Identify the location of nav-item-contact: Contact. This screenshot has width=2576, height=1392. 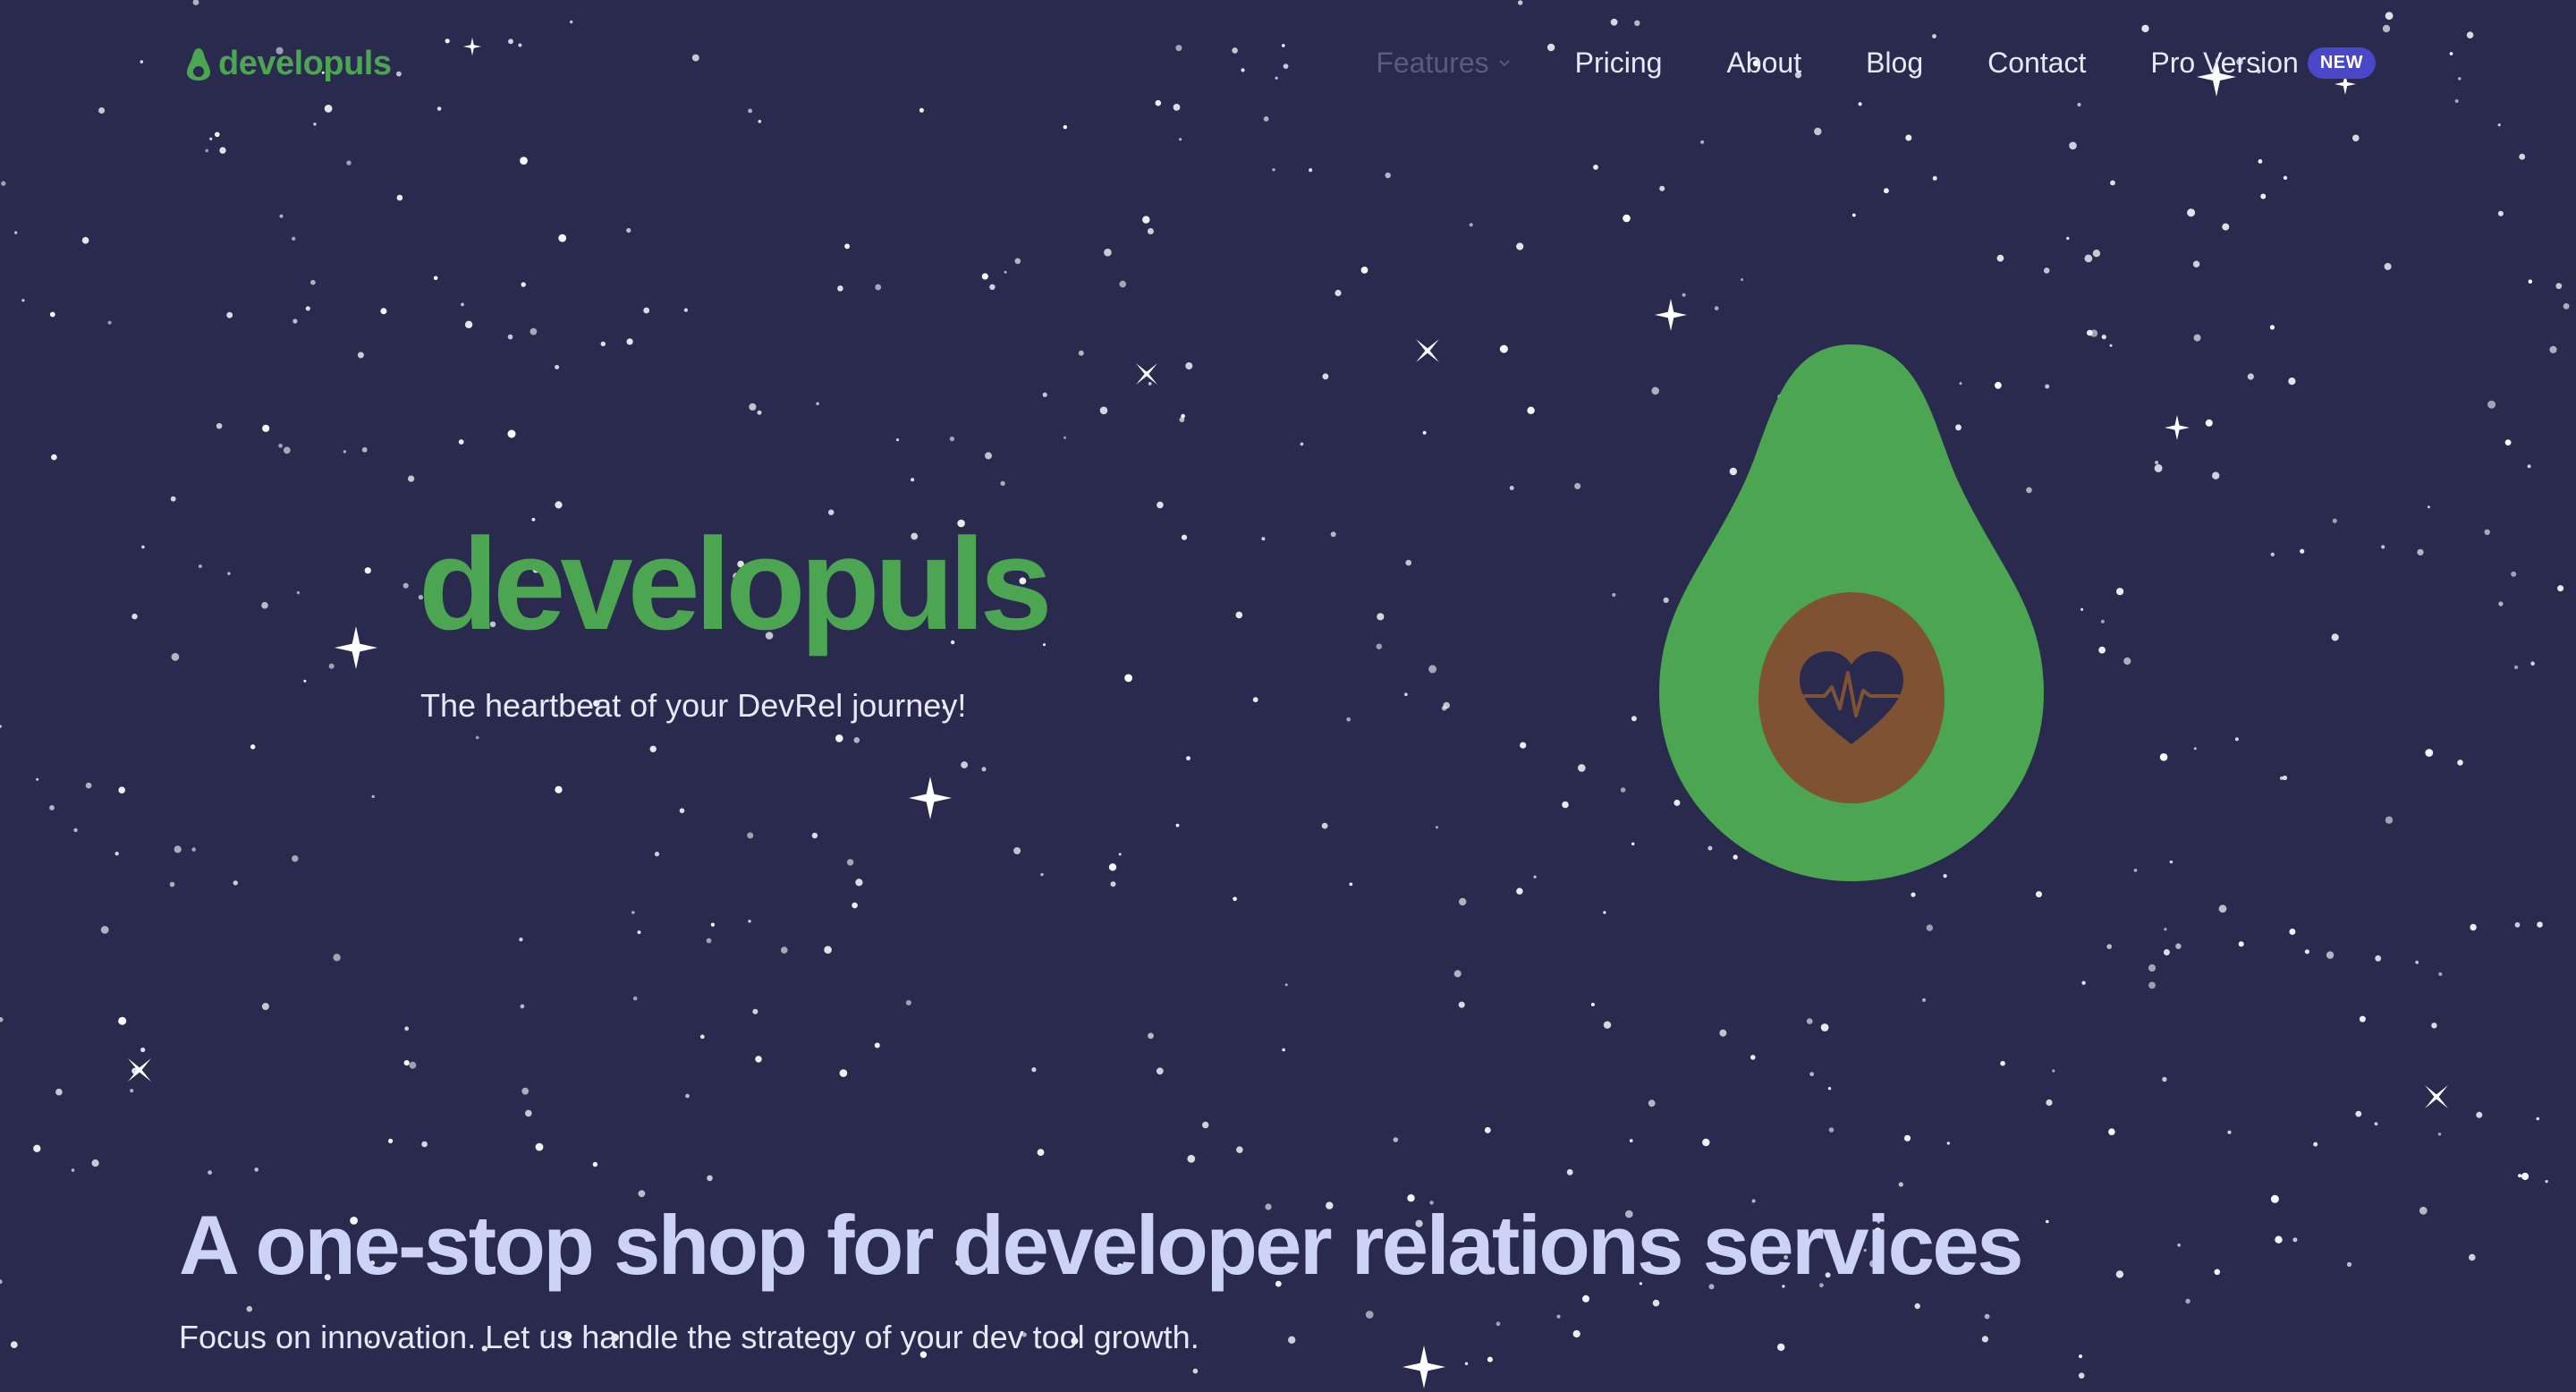
(2036, 63).